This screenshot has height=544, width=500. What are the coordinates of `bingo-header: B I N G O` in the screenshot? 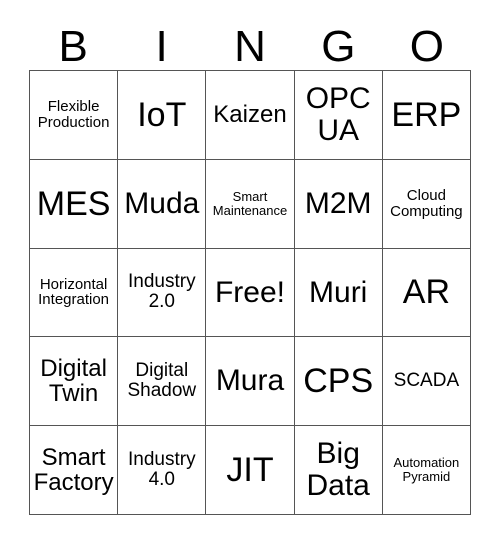 It's located at (250, 42).